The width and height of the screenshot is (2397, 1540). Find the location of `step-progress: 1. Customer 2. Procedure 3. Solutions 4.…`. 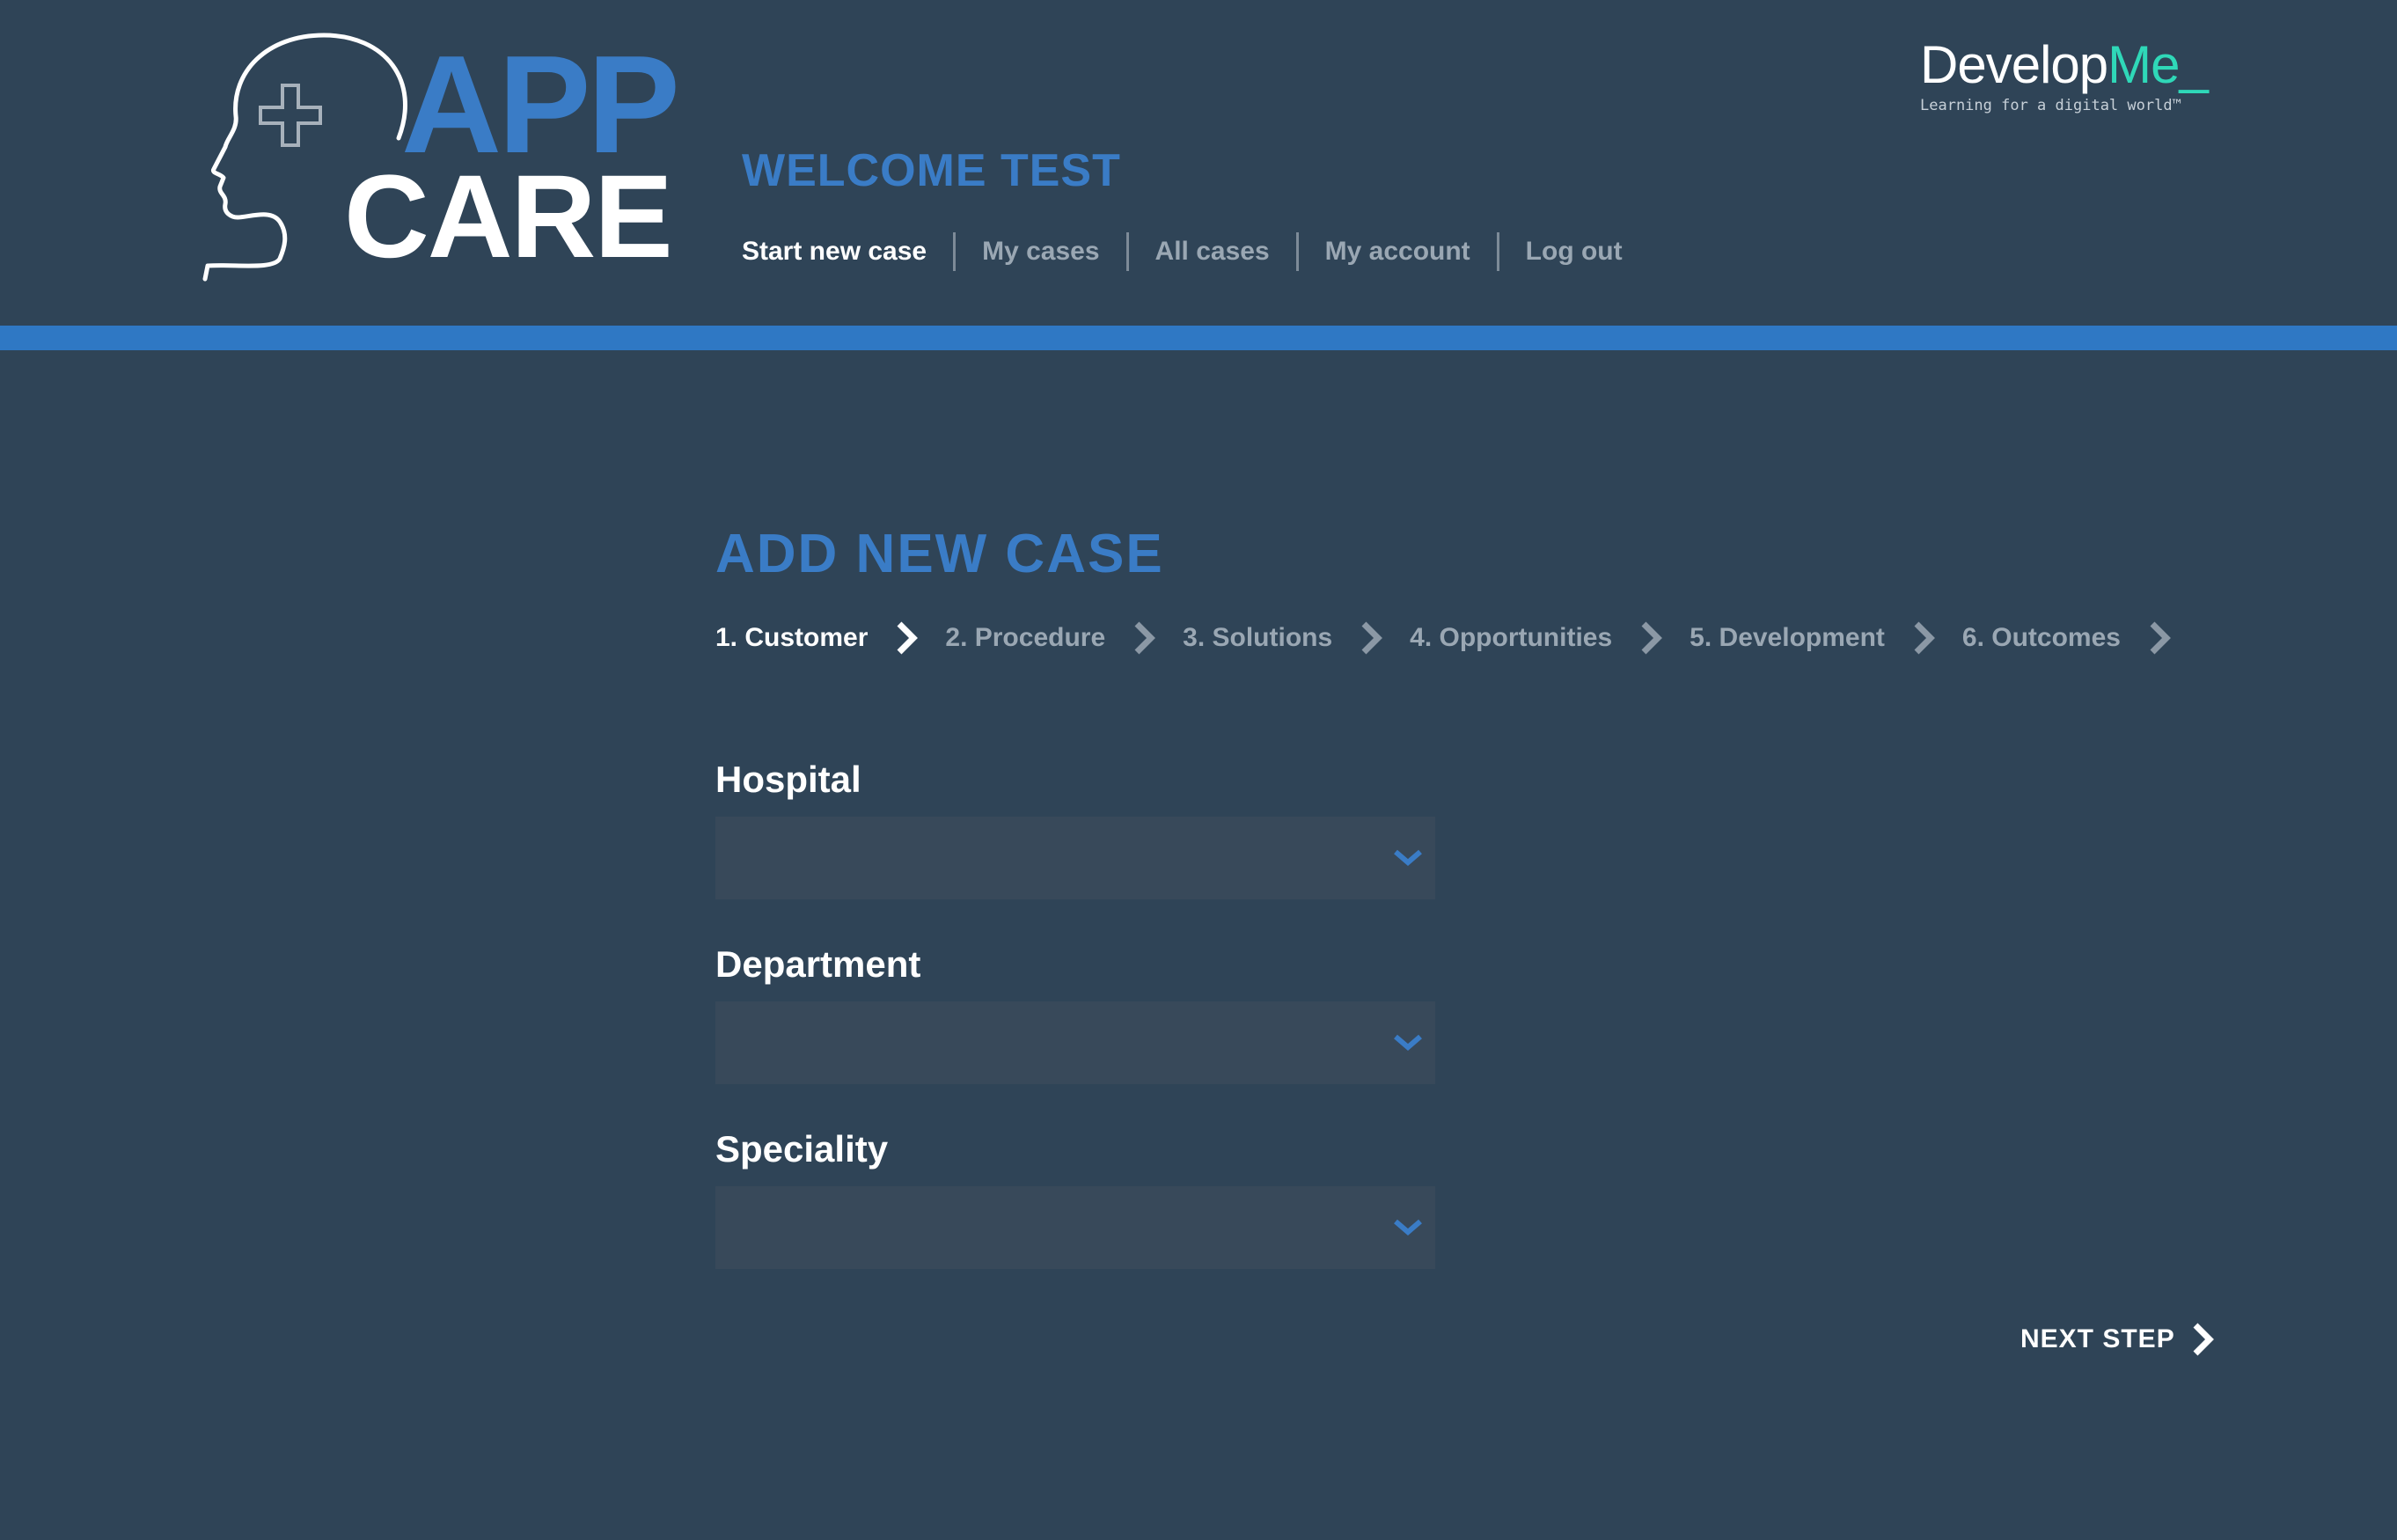

step-progress: 1. Customer 2. Procedure 3. Solutions 4.… is located at coordinates (1456, 638).